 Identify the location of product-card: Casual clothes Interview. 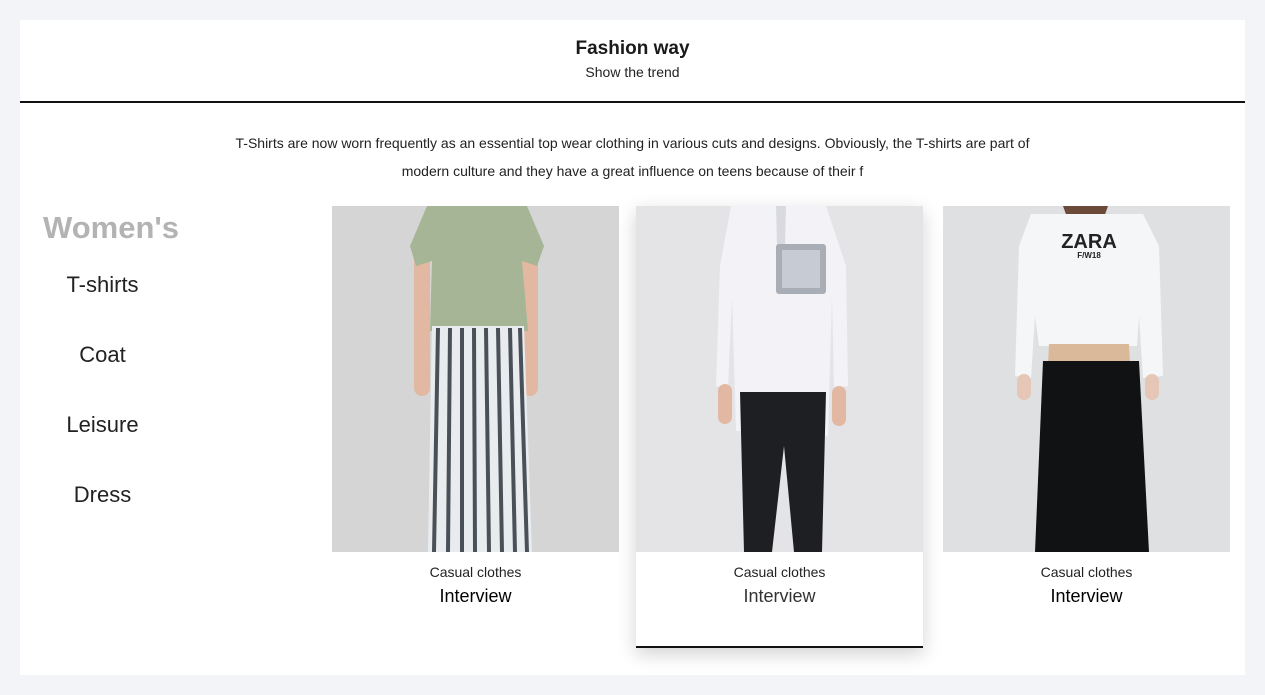
(475, 406).